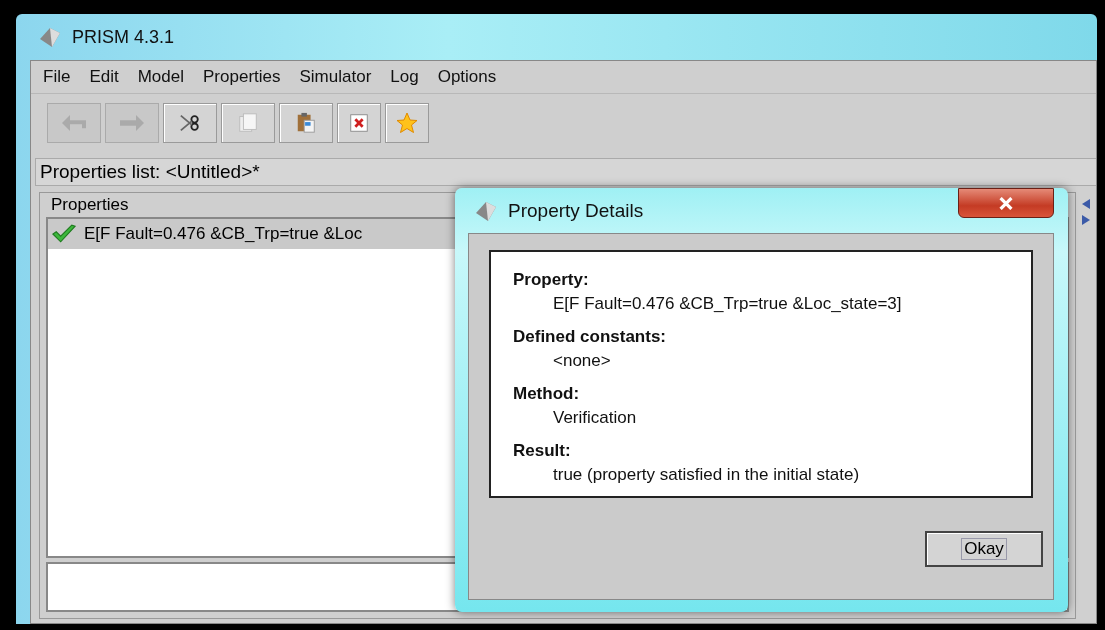 The height and width of the screenshot is (630, 1105). What do you see at coordinates (727, 304) in the screenshot?
I see `section-value: E[F Fault=0.476 &CB_Trp=true &Loc_state=3]` at bounding box center [727, 304].